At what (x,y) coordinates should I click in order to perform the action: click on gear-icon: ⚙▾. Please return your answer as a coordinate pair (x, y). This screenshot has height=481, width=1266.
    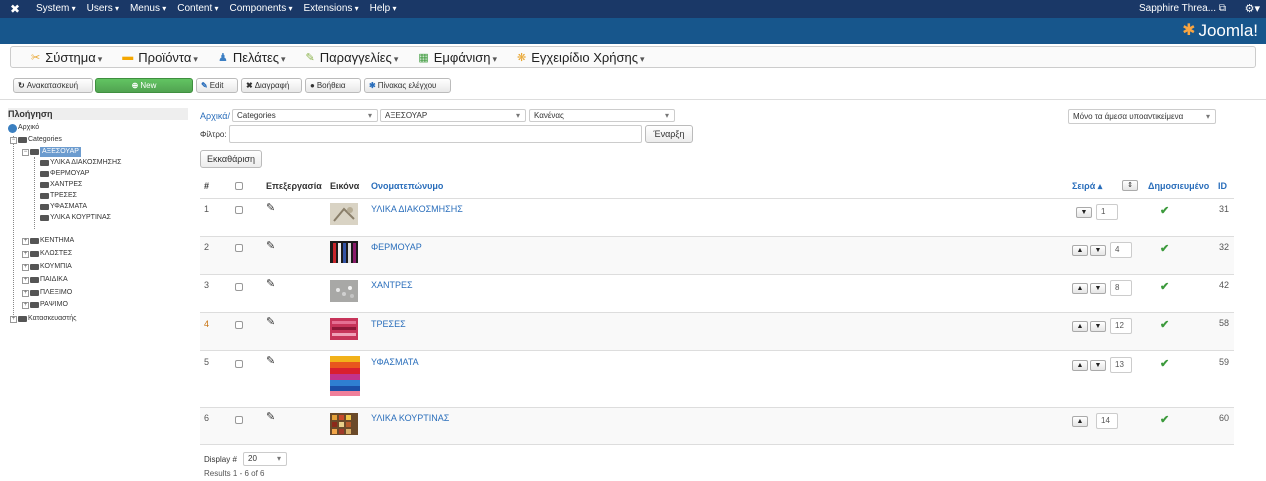
    Looking at the image, I should click on (1252, 9).